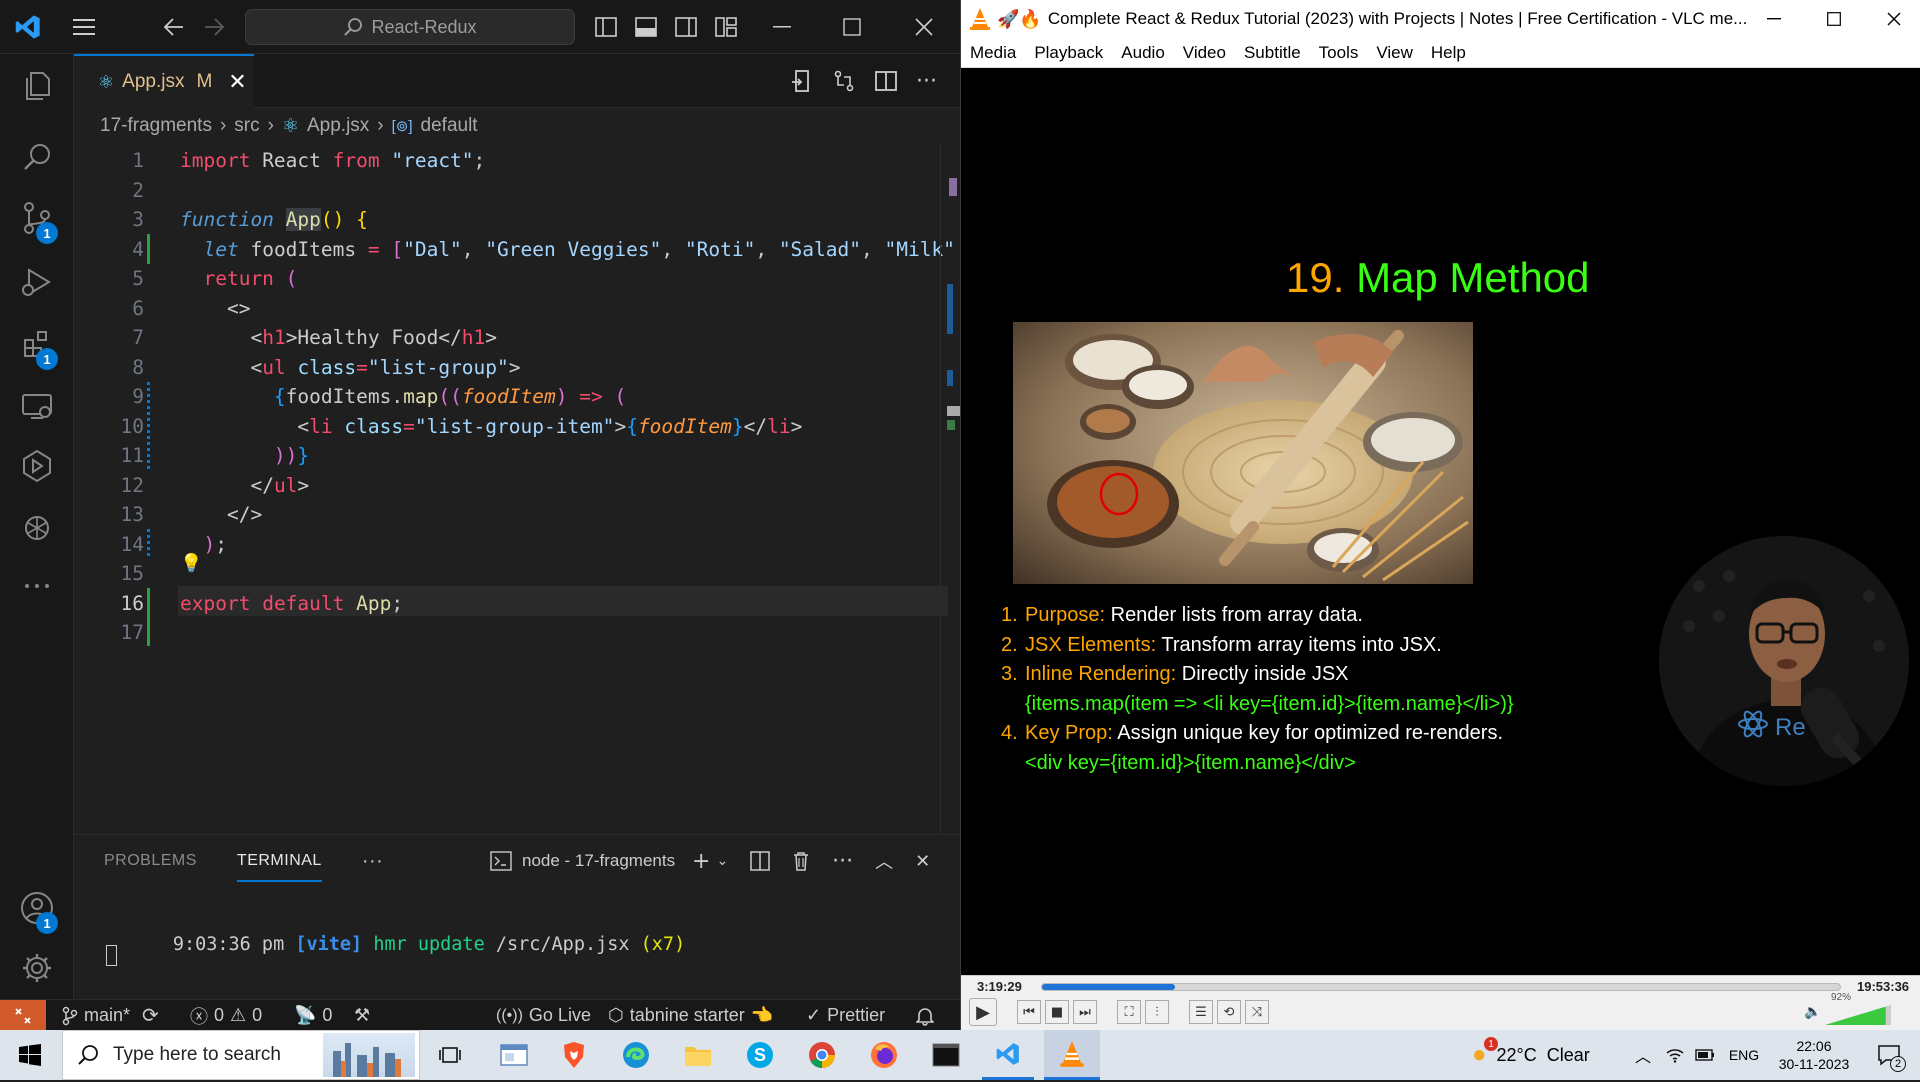  I want to click on speaker-icon: 🔈, so click(1812, 1012).